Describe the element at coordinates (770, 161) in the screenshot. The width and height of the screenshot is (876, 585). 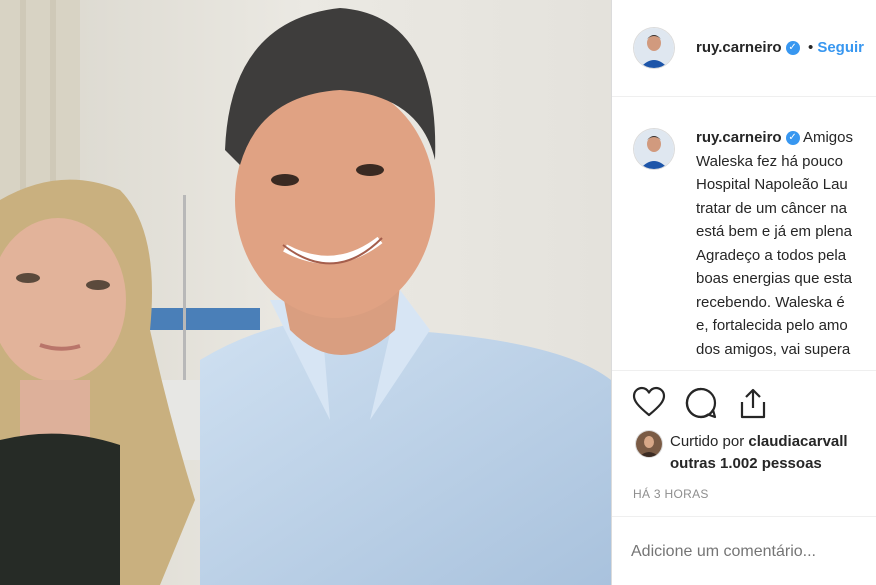
I see `caption-line: Waleska fez há pouco` at that location.